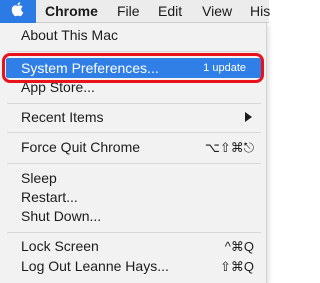 The image size is (320, 283). I want to click on lock-screen-shortcut: ^⌘Q, so click(239, 246).